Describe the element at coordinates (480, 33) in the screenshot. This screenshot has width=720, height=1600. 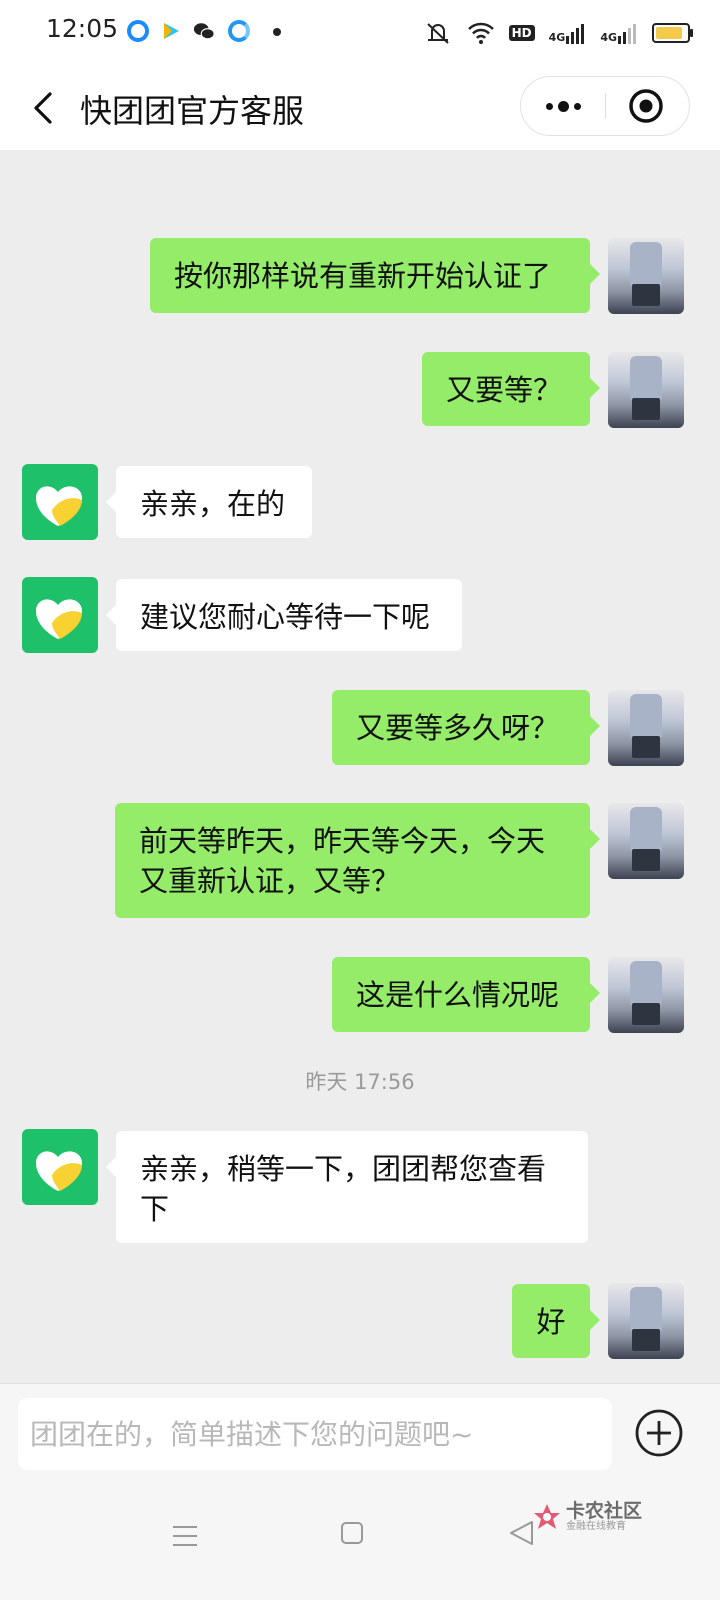
I see `wifi-icon` at that location.